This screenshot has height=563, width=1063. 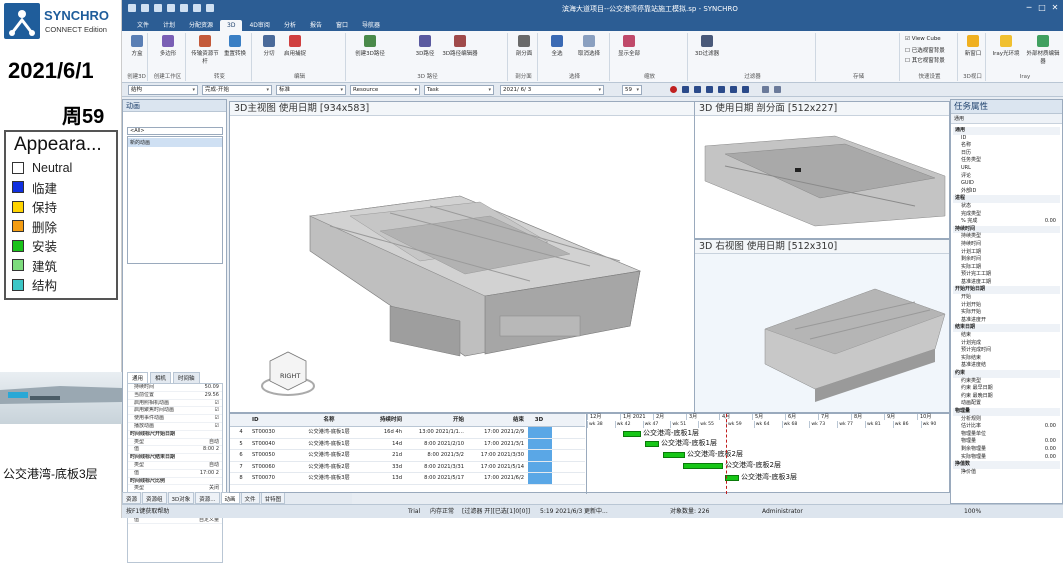 What do you see at coordinates (632, 90) in the screenshot?
I see `week-spinner: 59` at bounding box center [632, 90].